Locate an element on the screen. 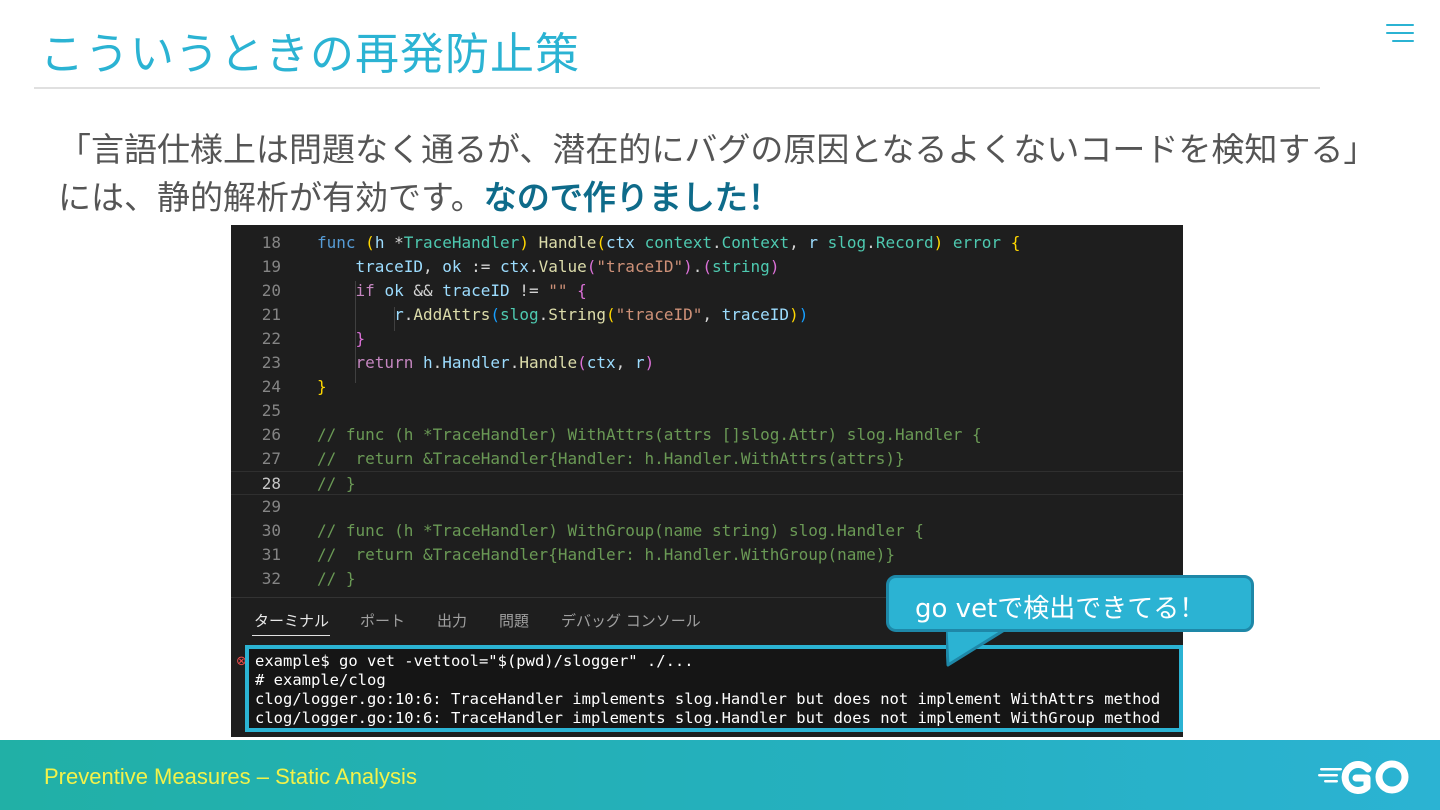  active-tab-indicator is located at coordinates (291, 635).